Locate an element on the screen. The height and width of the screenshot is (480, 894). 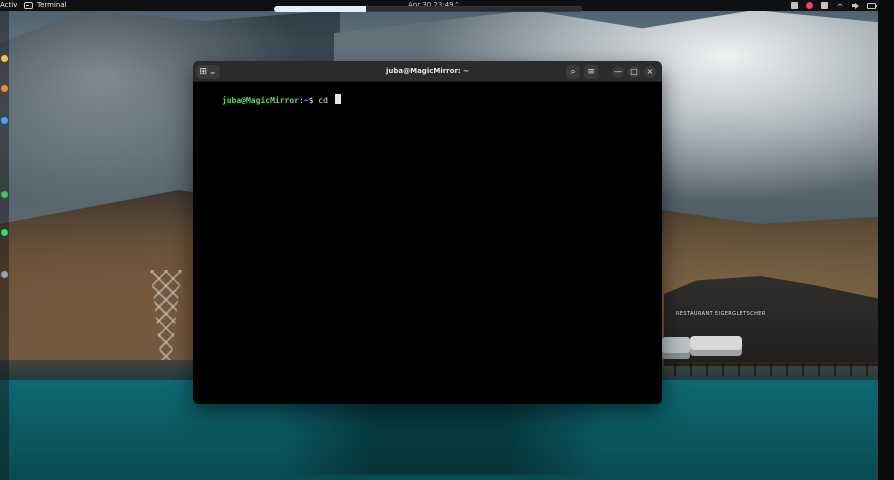
search-icon: ⌕ is located at coordinates (573, 71).